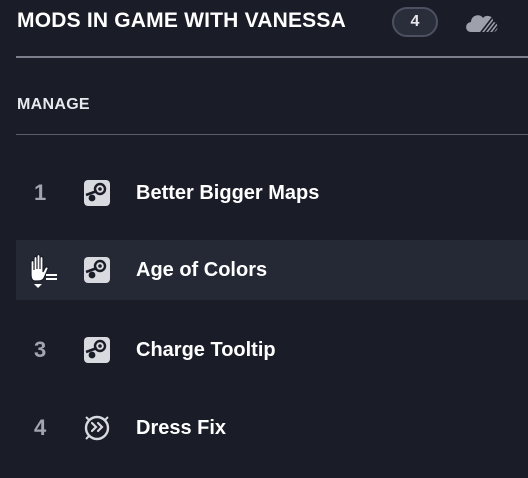 The width and height of the screenshot is (528, 478). Describe the element at coordinates (272, 57) in the screenshot. I see `header-divider` at that location.